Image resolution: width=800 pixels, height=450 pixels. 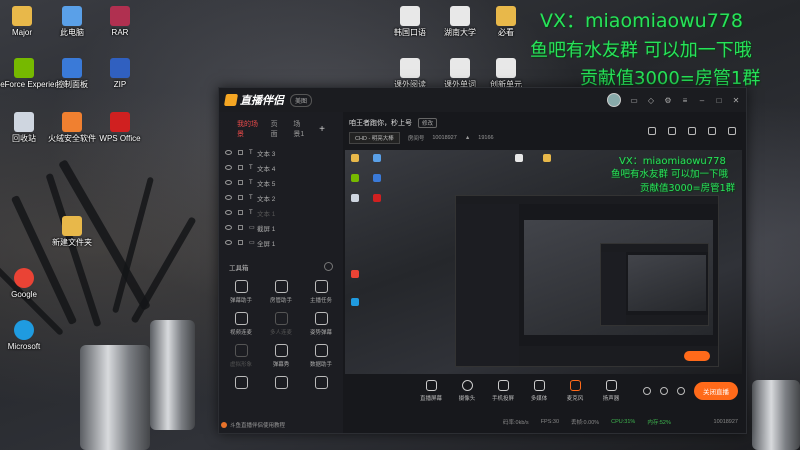 What do you see at coordinates (410, 16) in the screenshot?
I see `document-icon` at bounding box center [410, 16].